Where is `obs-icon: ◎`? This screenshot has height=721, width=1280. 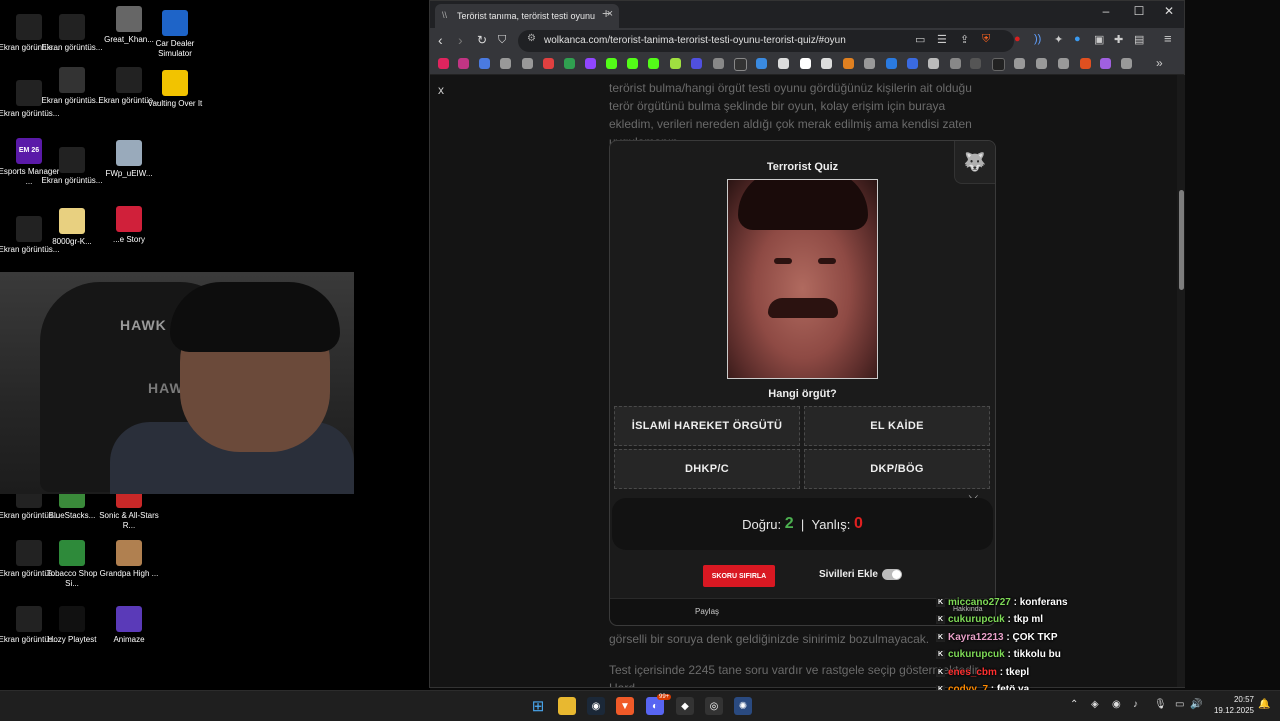
obs-icon: ◎ is located at coordinates (714, 706).